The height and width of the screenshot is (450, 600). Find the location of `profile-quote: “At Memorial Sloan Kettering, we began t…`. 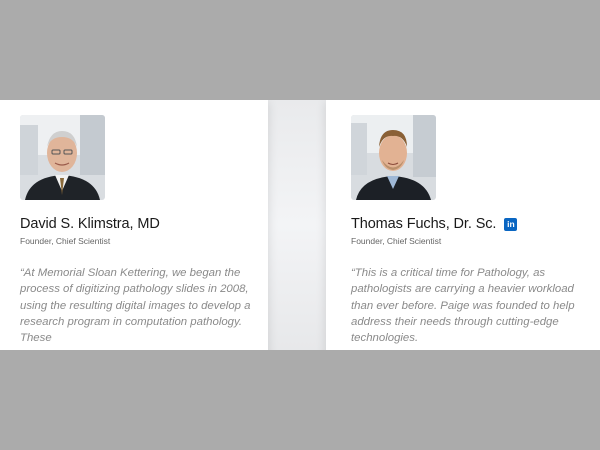

profile-quote: “At Memorial Sloan Kettering, we began t… is located at coordinates (135, 306).